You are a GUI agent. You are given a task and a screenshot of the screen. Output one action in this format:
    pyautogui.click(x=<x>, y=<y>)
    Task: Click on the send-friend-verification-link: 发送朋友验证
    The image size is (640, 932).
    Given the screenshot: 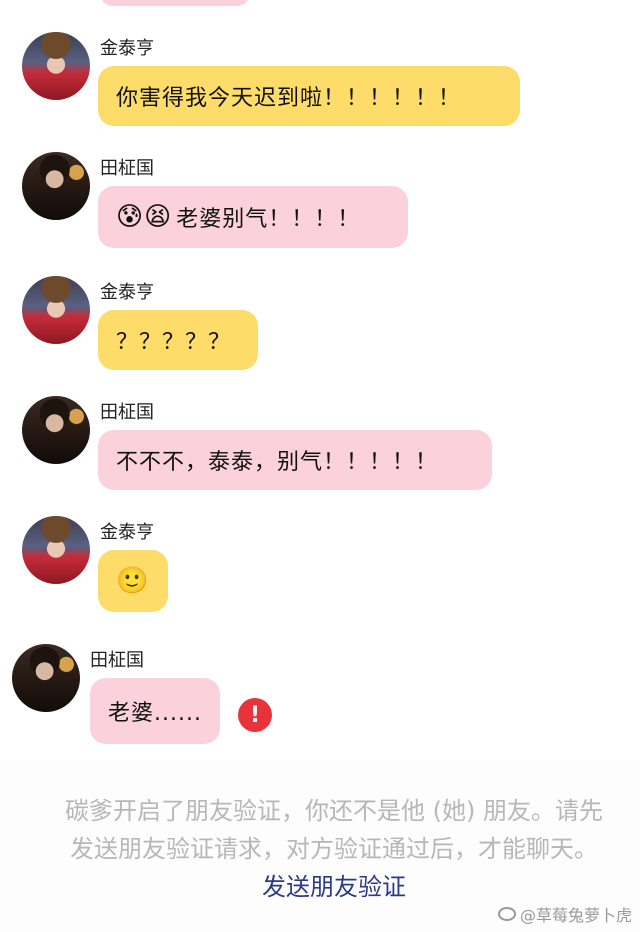 What is the action you would take?
    pyautogui.click(x=334, y=887)
    